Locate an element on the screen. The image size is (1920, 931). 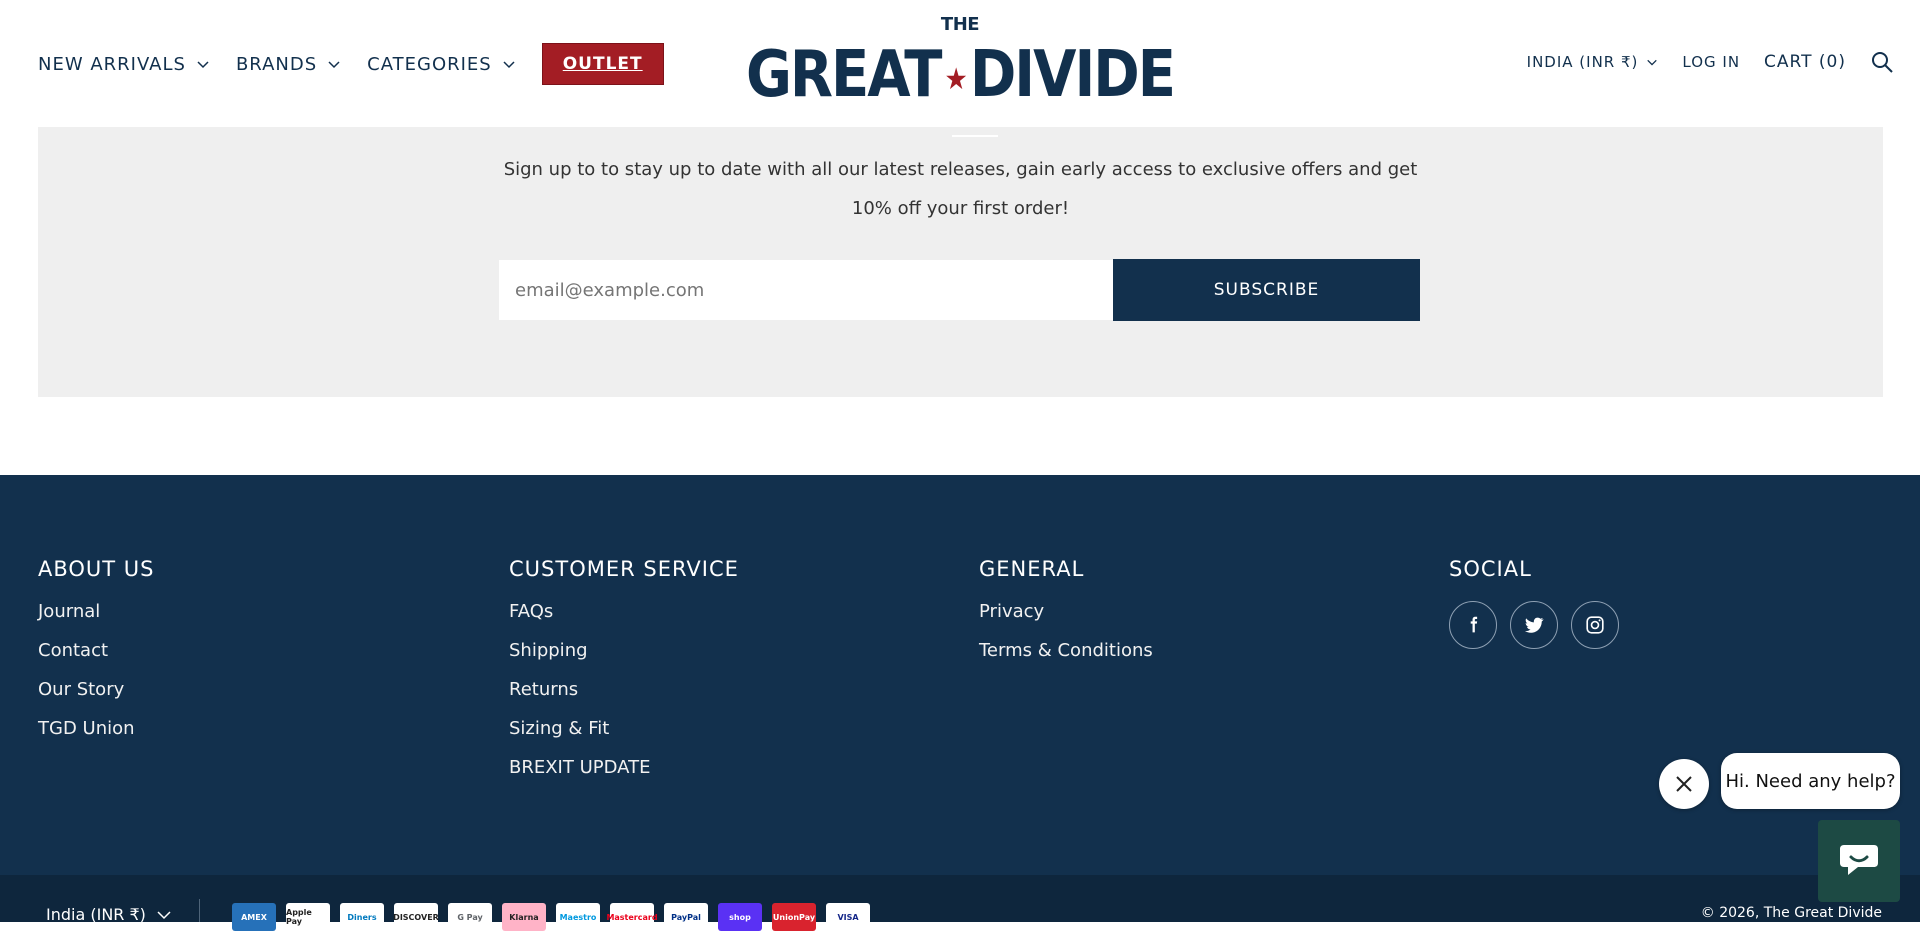
nav-brands: BRANDS is located at coordinates (288, 64).